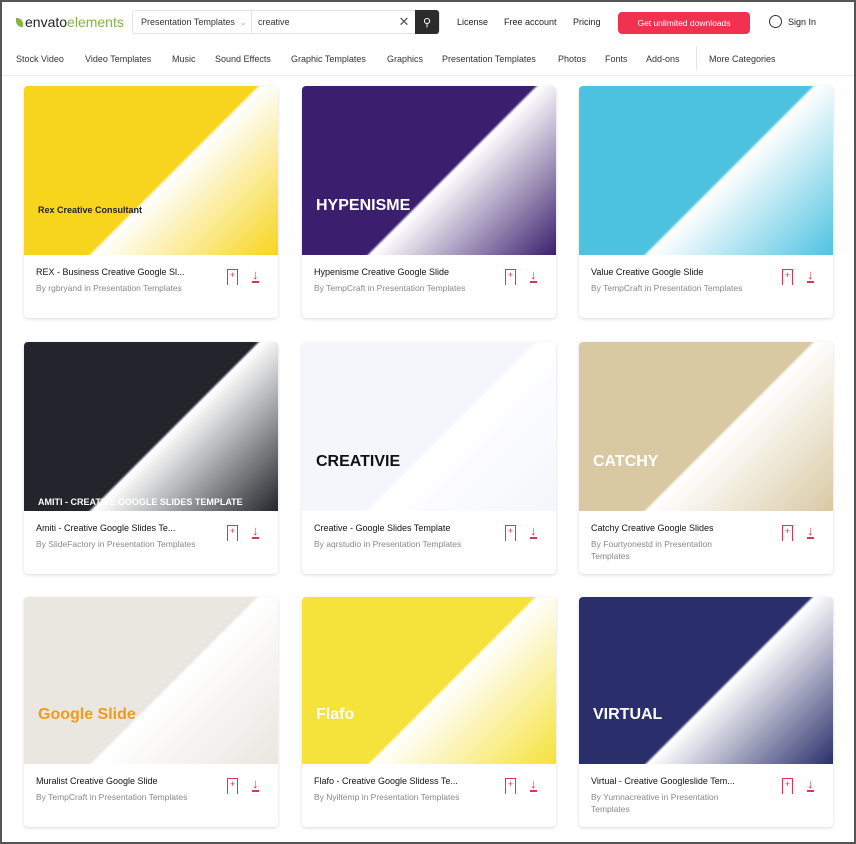 The height and width of the screenshot is (844, 856). Describe the element at coordinates (628, 714) in the screenshot. I see `thumbnail-text: VIRTUAL` at that location.